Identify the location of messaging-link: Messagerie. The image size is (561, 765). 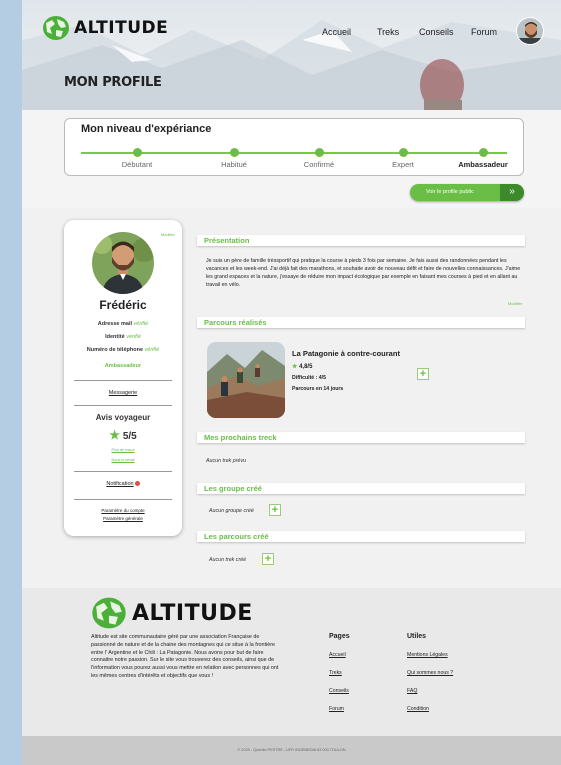
(123, 393).